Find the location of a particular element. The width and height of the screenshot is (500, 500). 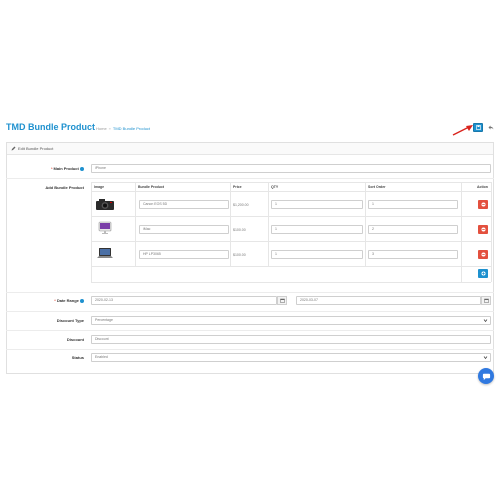

breadcrumb-current: TMD Bundle Product is located at coordinates (131, 128).